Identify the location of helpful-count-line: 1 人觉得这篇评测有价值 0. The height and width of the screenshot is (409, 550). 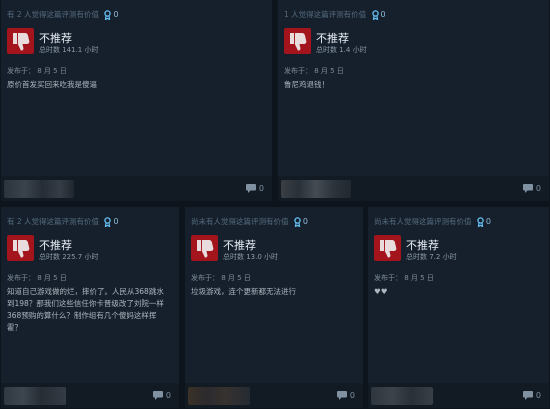
(335, 14).